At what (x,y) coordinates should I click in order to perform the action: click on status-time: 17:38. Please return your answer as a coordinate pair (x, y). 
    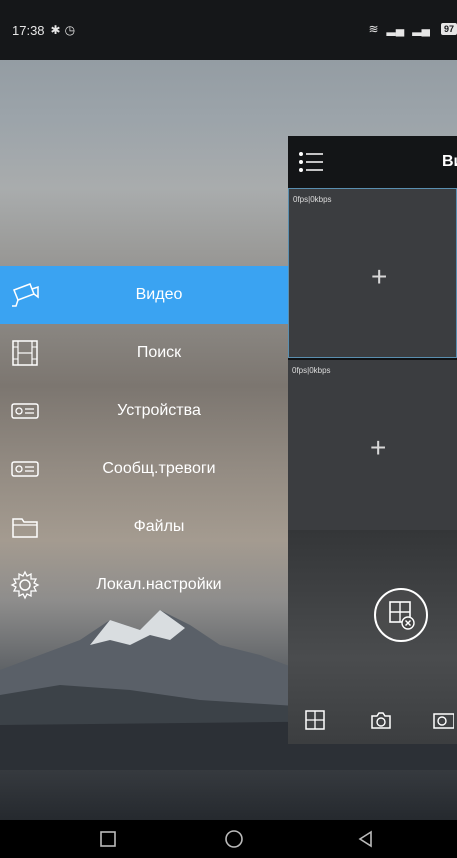
    Looking at the image, I should click on (28, 30).